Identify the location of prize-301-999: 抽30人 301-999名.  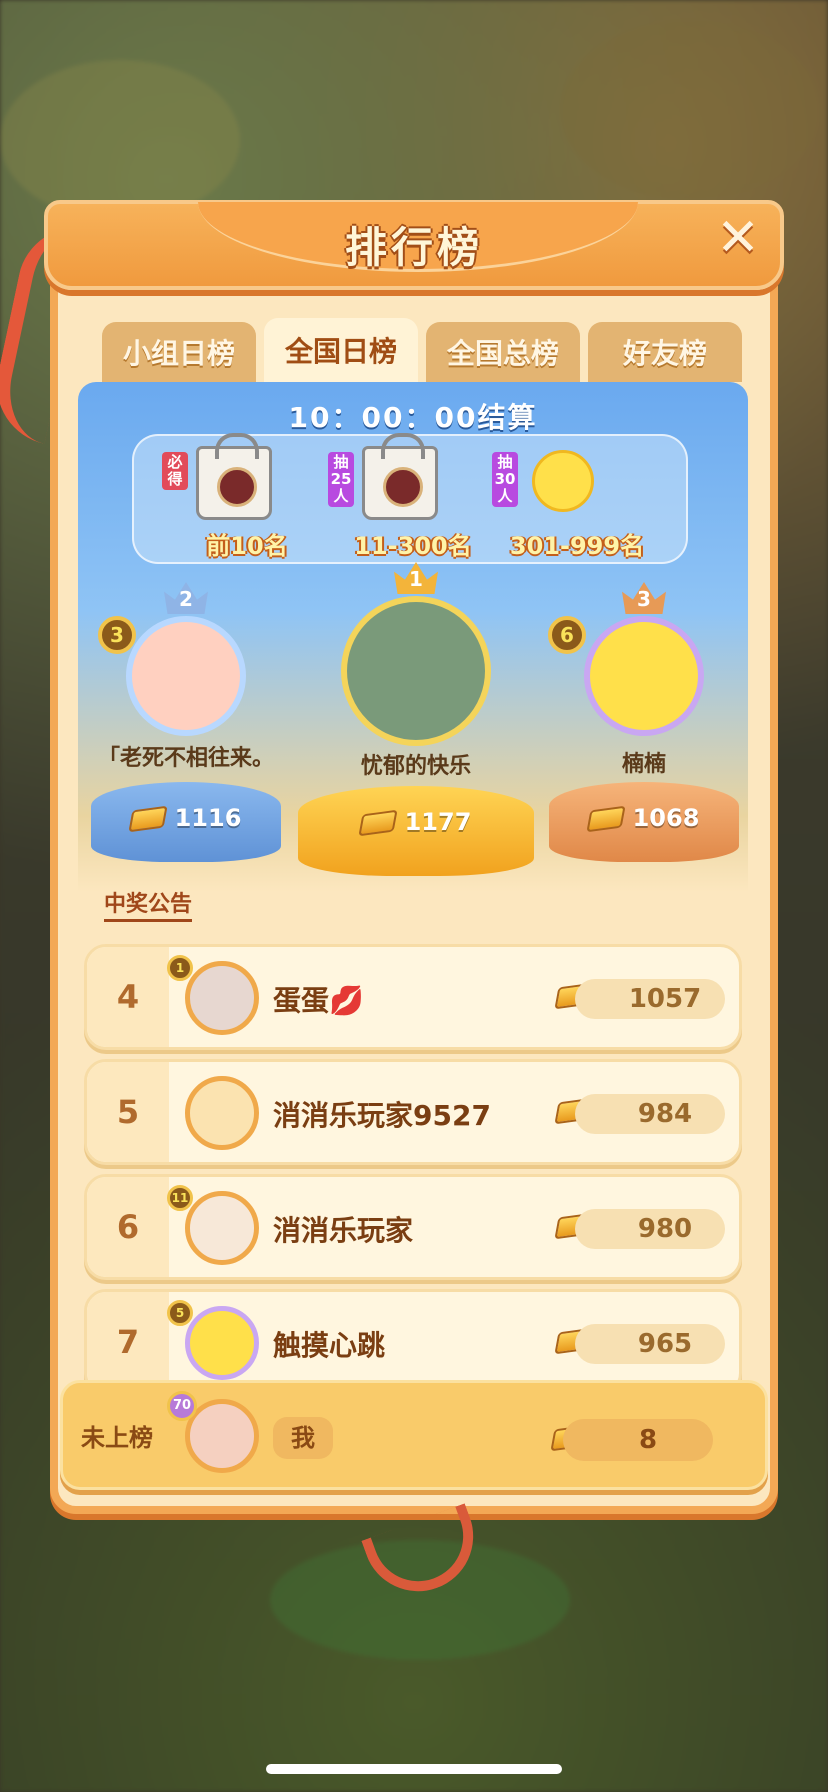
(577, 503).